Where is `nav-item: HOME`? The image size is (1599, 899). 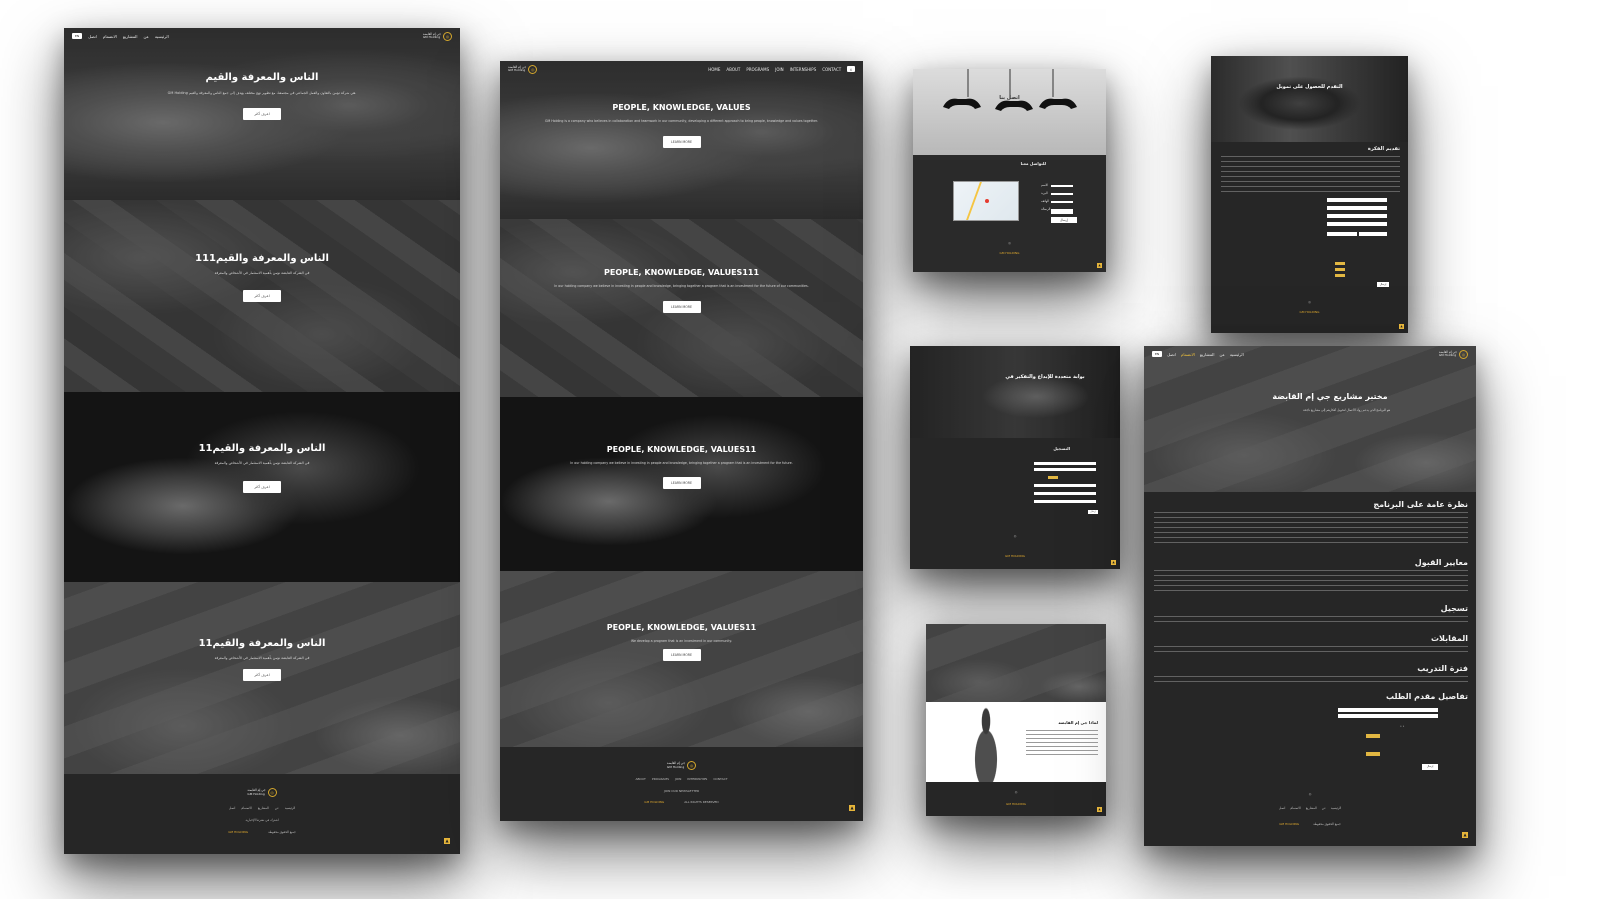 nav-item: HOME is located at coordinates (714, 69).